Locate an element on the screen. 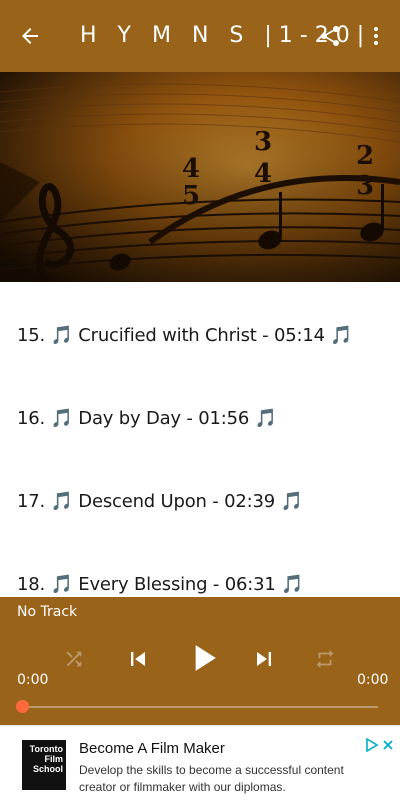 This screenshot has height=800, width=400. current-track-label: No Track is located at coordinates (47, 612).